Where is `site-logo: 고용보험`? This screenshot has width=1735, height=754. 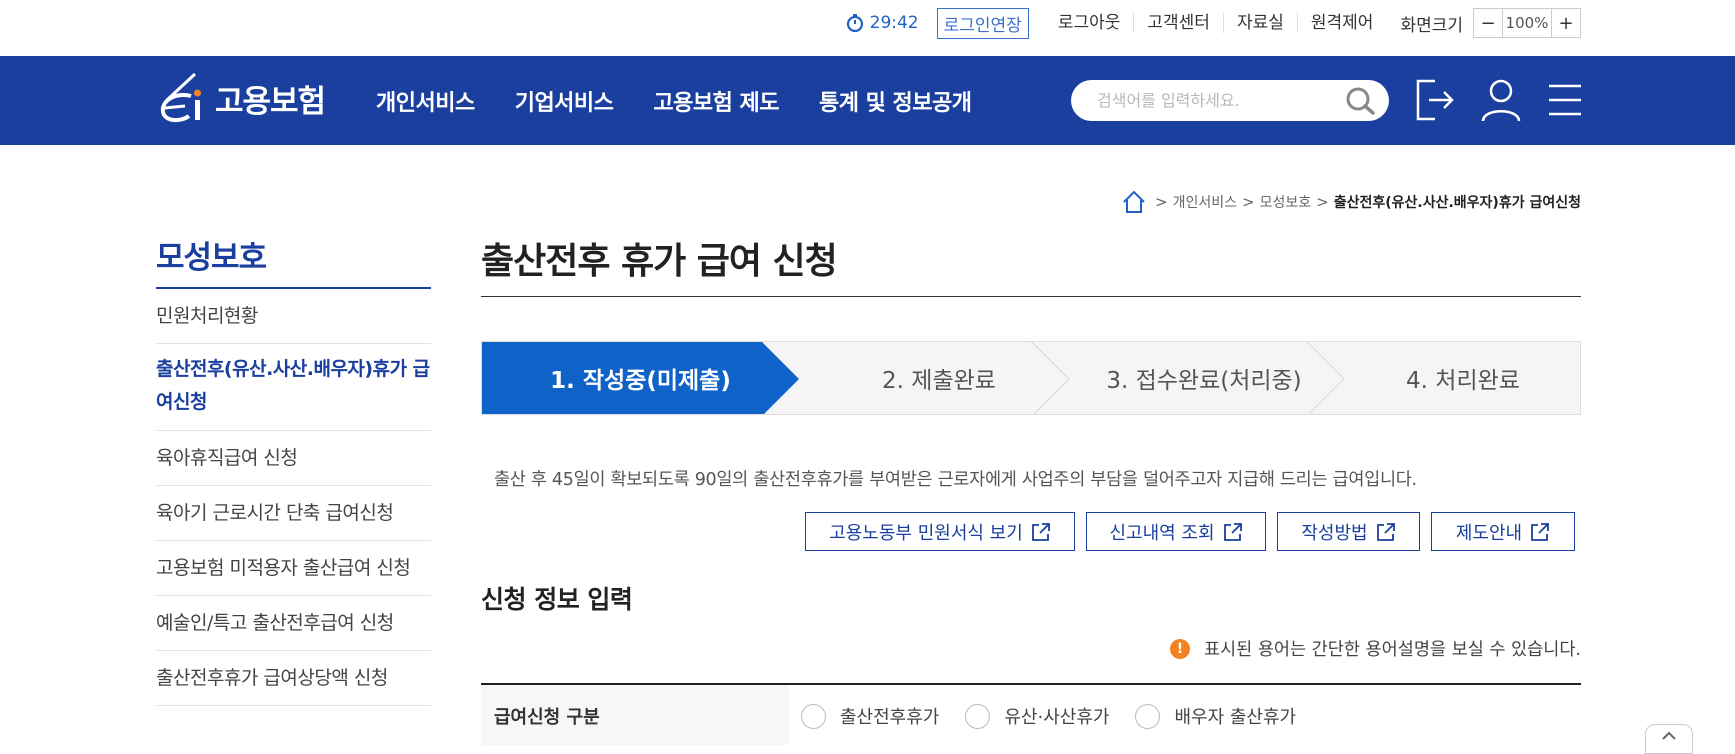 site-logo: 고용보험 is located at coordinates (240, 98).